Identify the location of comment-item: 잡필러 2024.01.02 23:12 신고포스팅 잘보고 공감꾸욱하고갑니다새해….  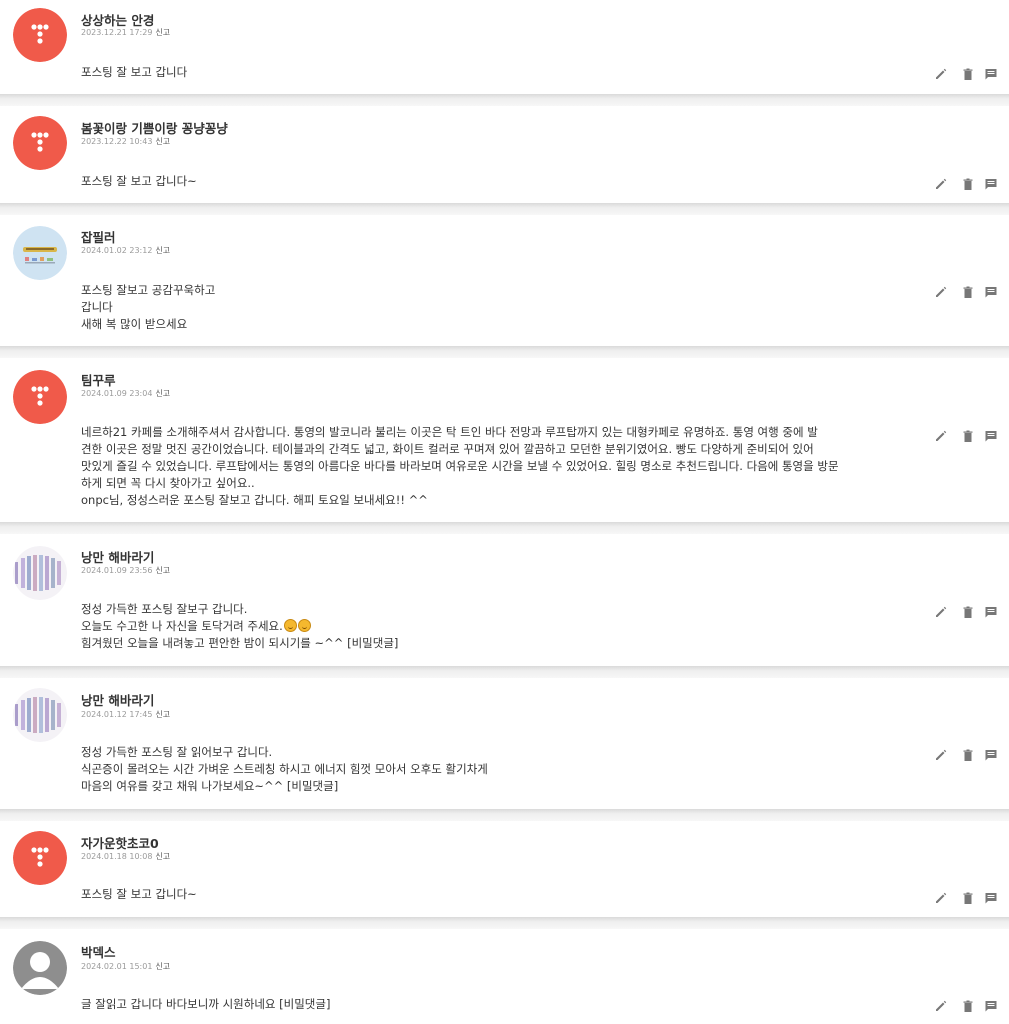
(504, 280).